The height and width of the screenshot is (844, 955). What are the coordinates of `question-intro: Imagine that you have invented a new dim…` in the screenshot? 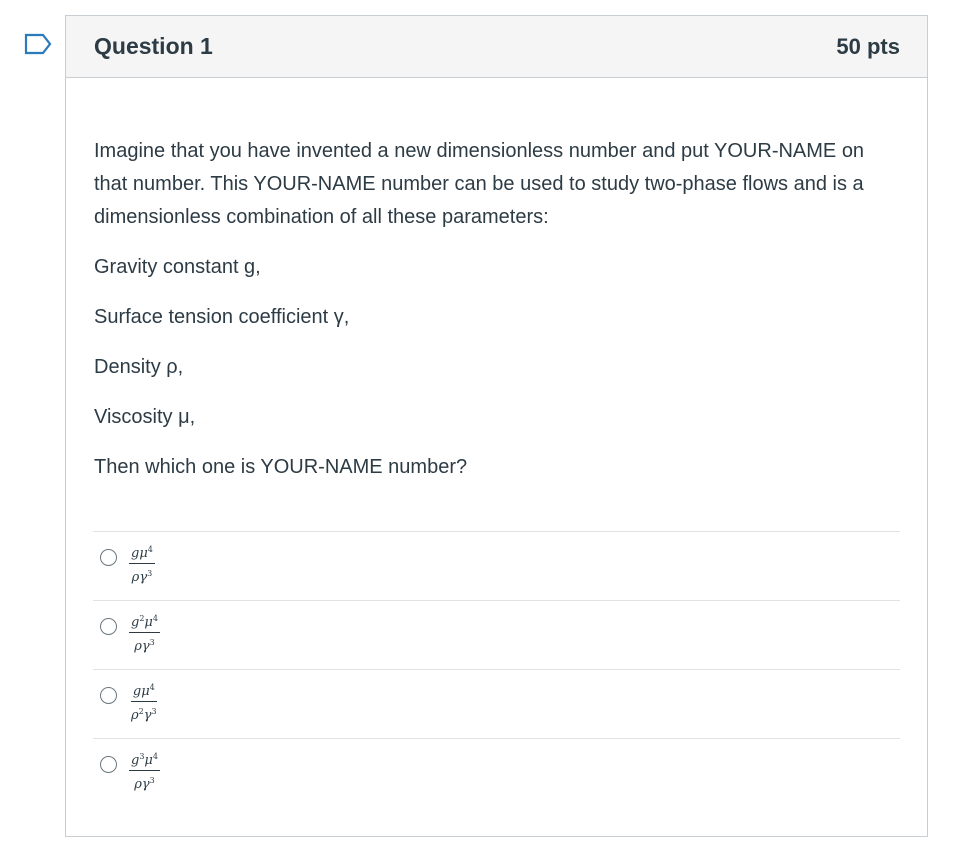 It's located at (479, 184).